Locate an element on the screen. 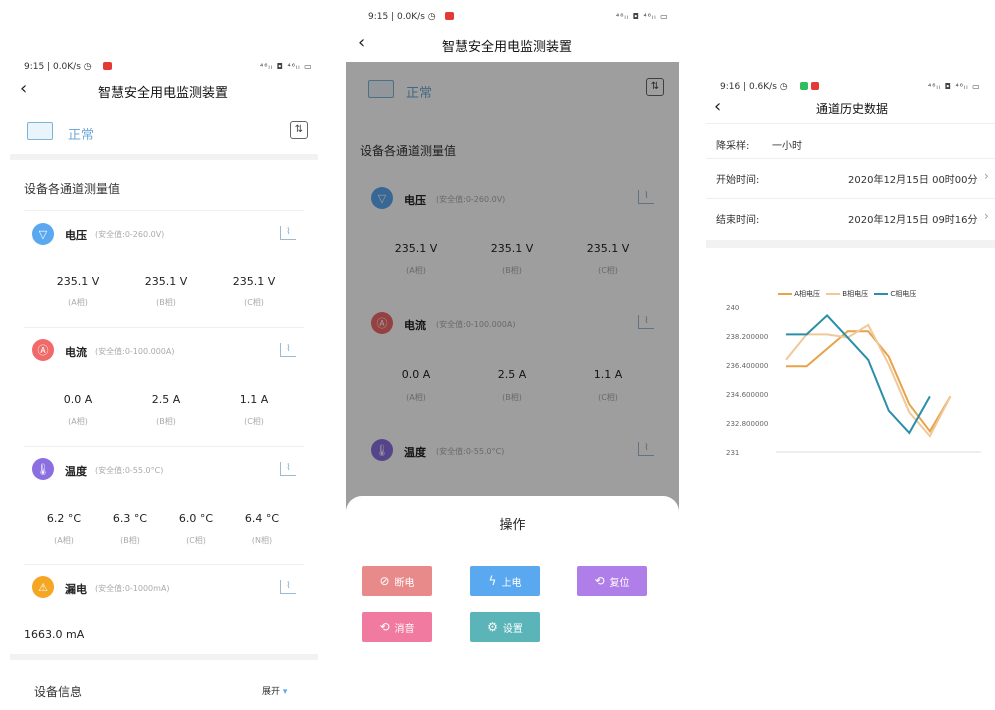 The width and height of the screenshot is (995, 710). reset-button: ⟲ 复位 is located at coordinates (612, 581).